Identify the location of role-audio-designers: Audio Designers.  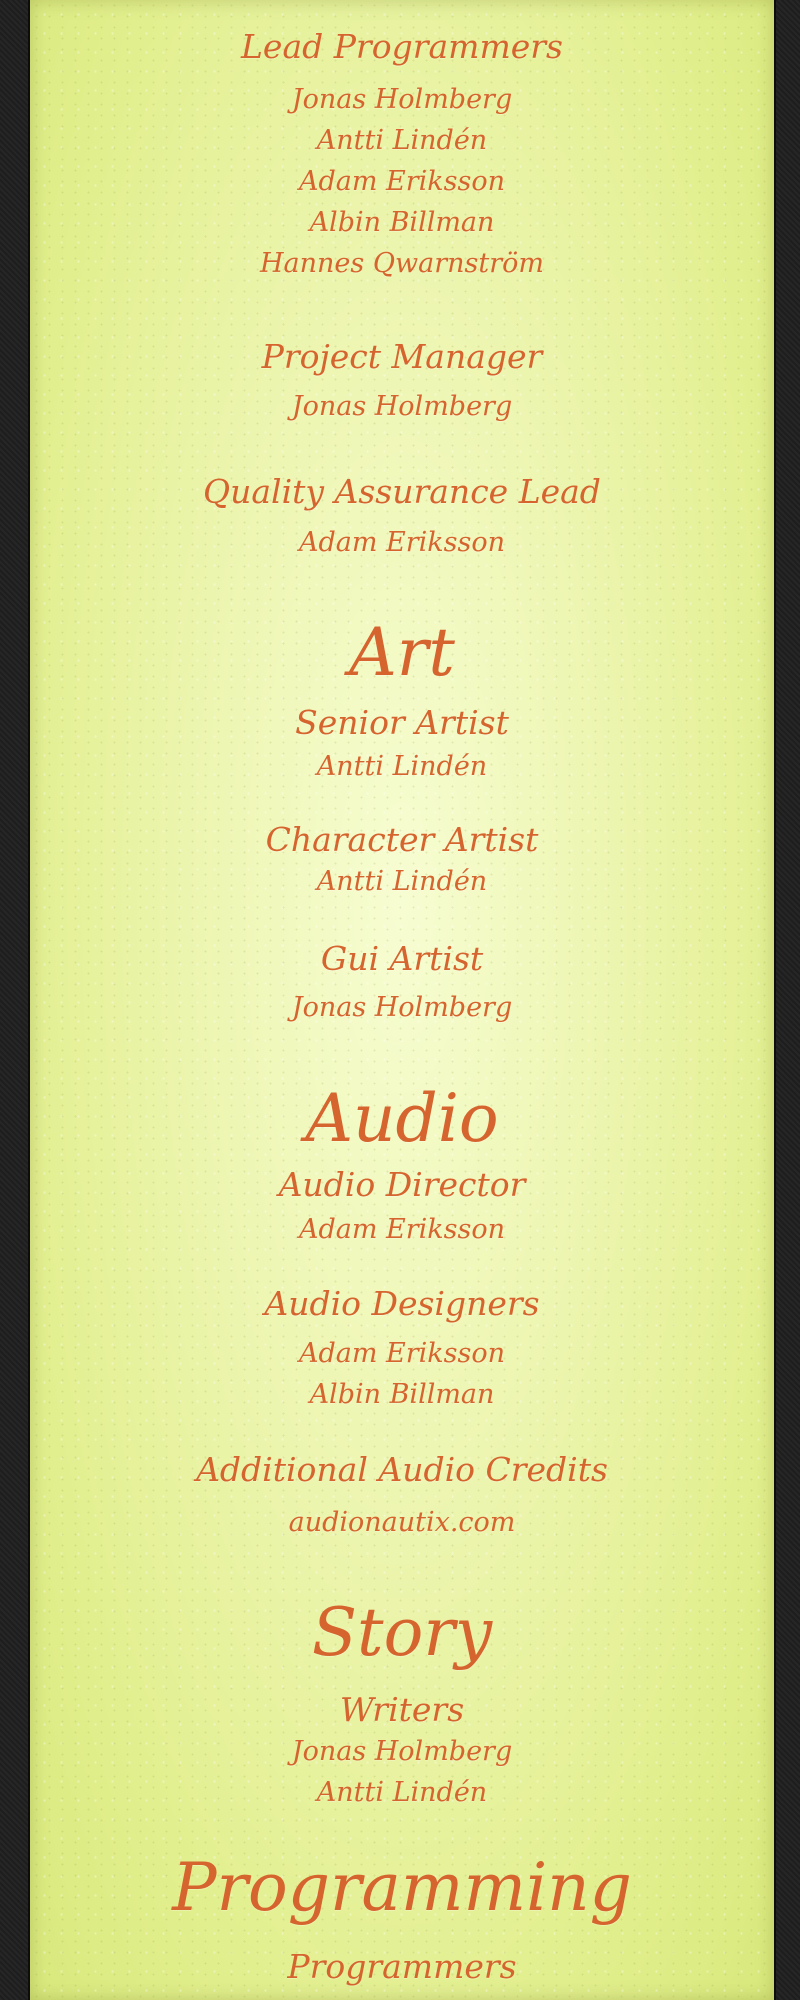
(402, 1303).